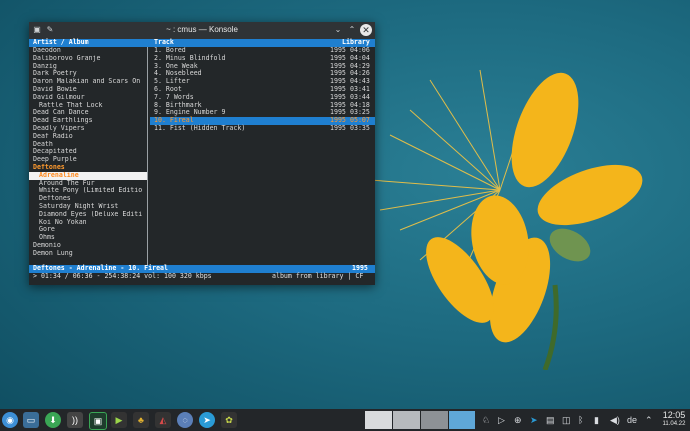  What do you see at coordinates (88, 254) in the screenshot?
I see `artist-item: Demon Lung` at bounding box center [88, 254].